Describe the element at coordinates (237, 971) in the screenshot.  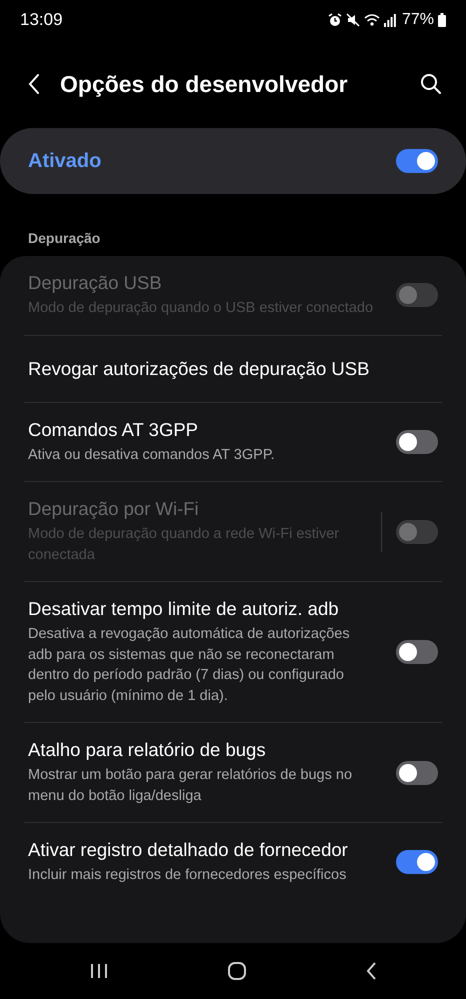
I see `home-icon` at that location.